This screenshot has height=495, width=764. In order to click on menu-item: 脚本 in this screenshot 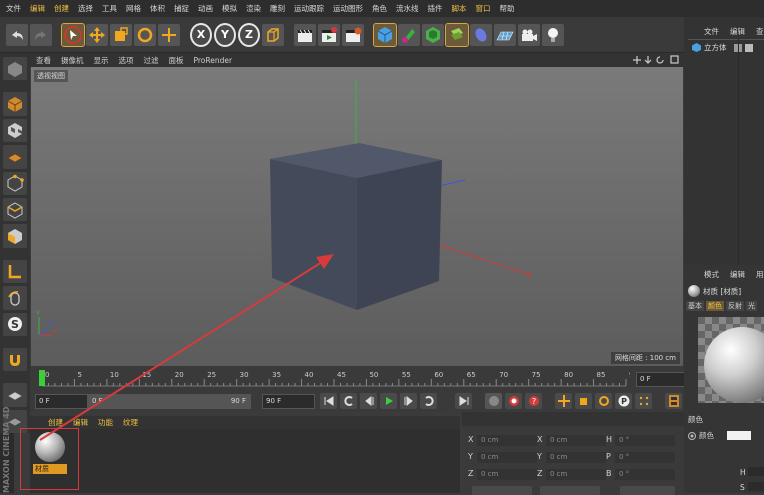, I will do `click(459, 8)`.